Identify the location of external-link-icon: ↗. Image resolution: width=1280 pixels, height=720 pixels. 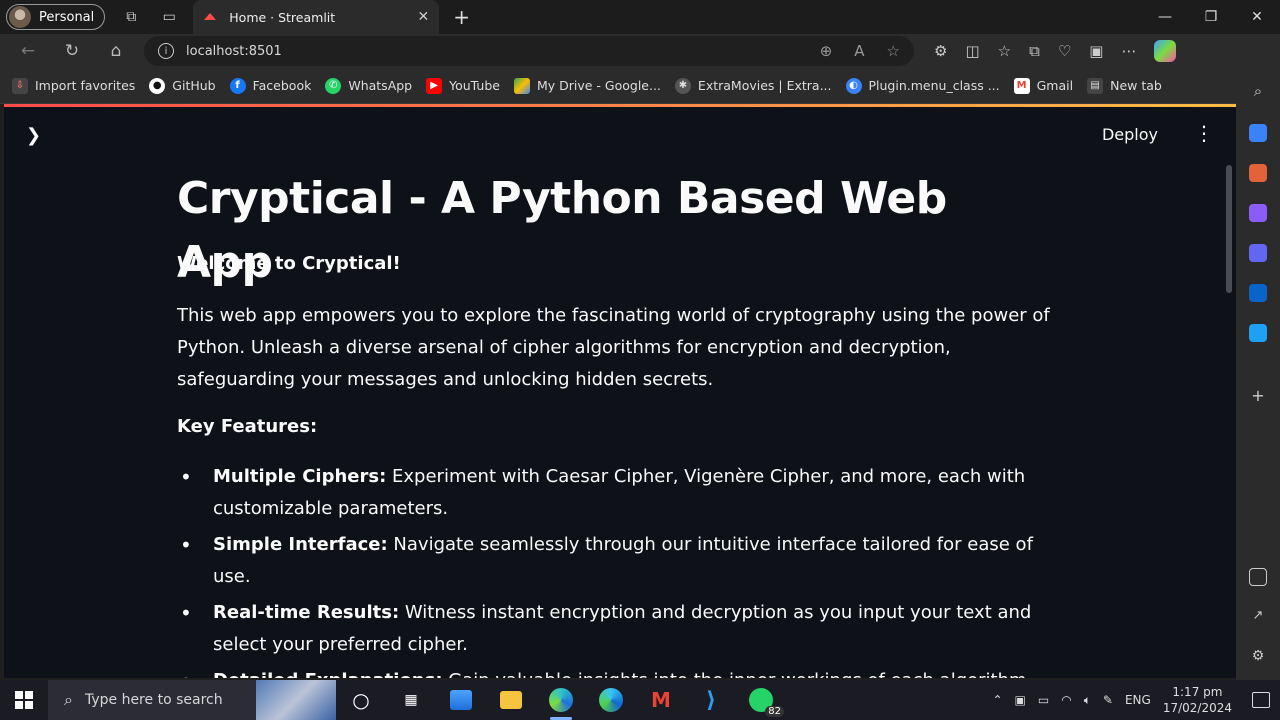
(1258, 617).